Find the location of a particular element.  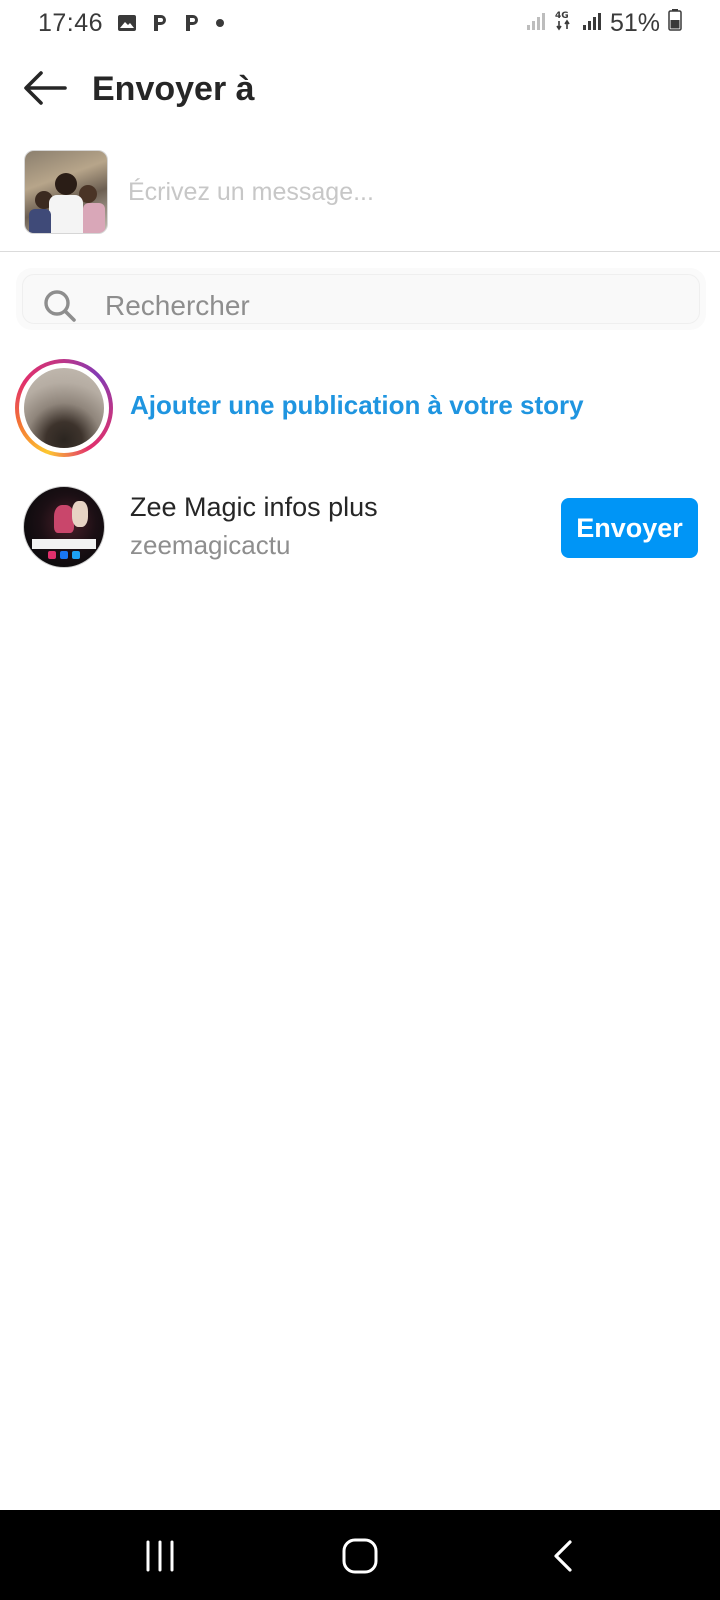

recents-icon is located at coordinates (160, 1559).